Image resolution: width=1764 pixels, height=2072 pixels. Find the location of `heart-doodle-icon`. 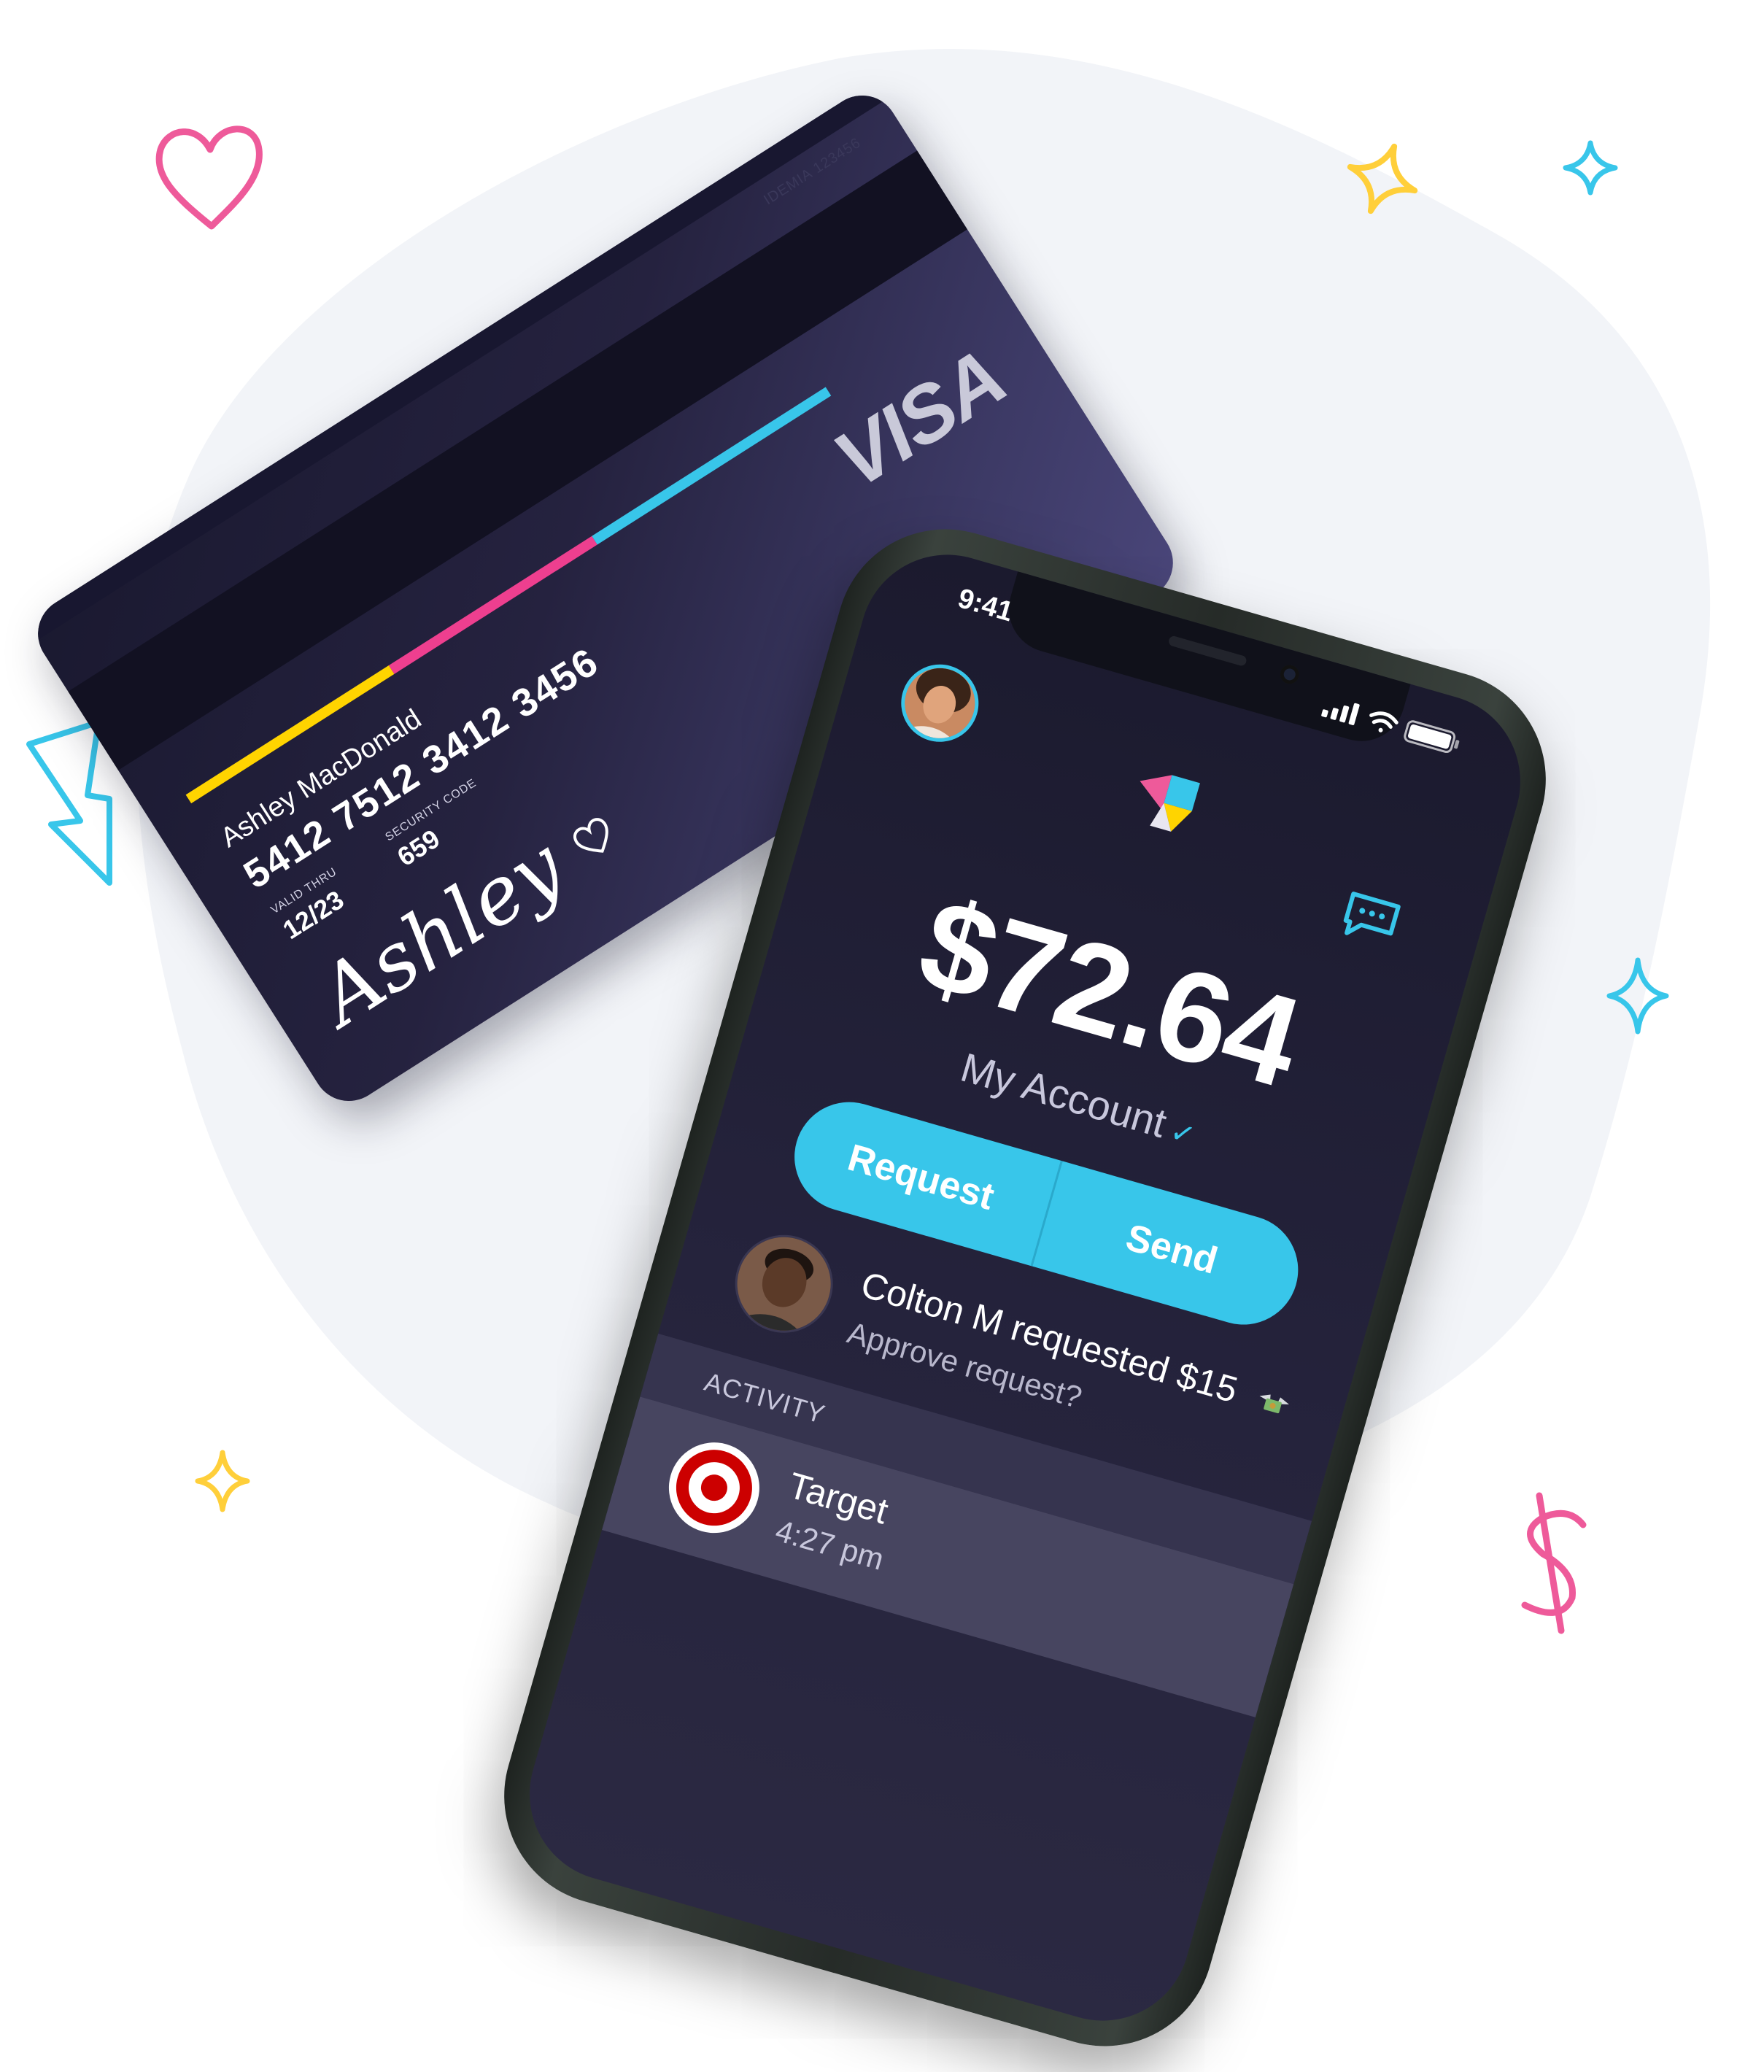

heart-doodle-icon is located at coordinates (209, 177).